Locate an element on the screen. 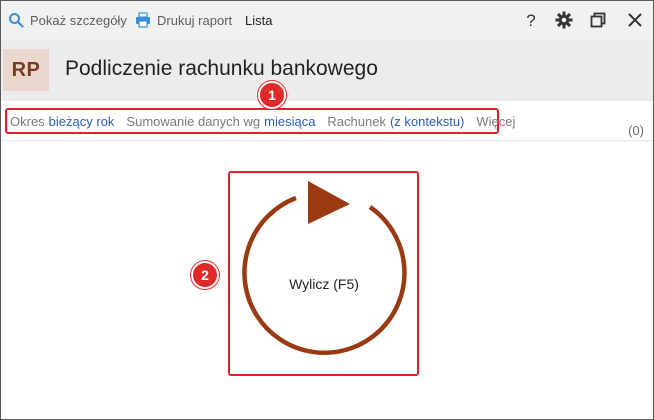 The image size is (654, 420). settings-button is located at coordinates (564, 20).